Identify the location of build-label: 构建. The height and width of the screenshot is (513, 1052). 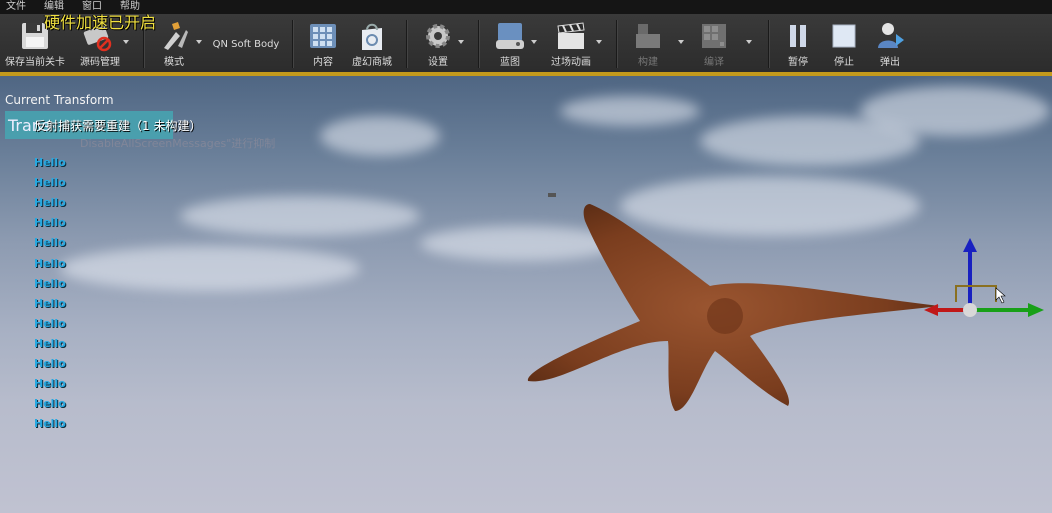
(648, 62).